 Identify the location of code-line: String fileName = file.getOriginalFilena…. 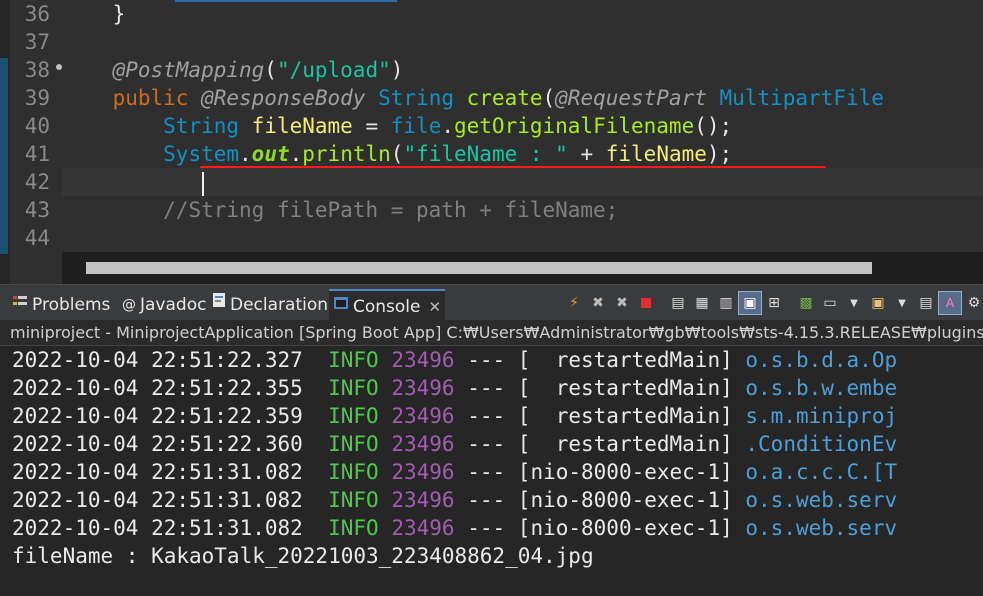
(522, 126).